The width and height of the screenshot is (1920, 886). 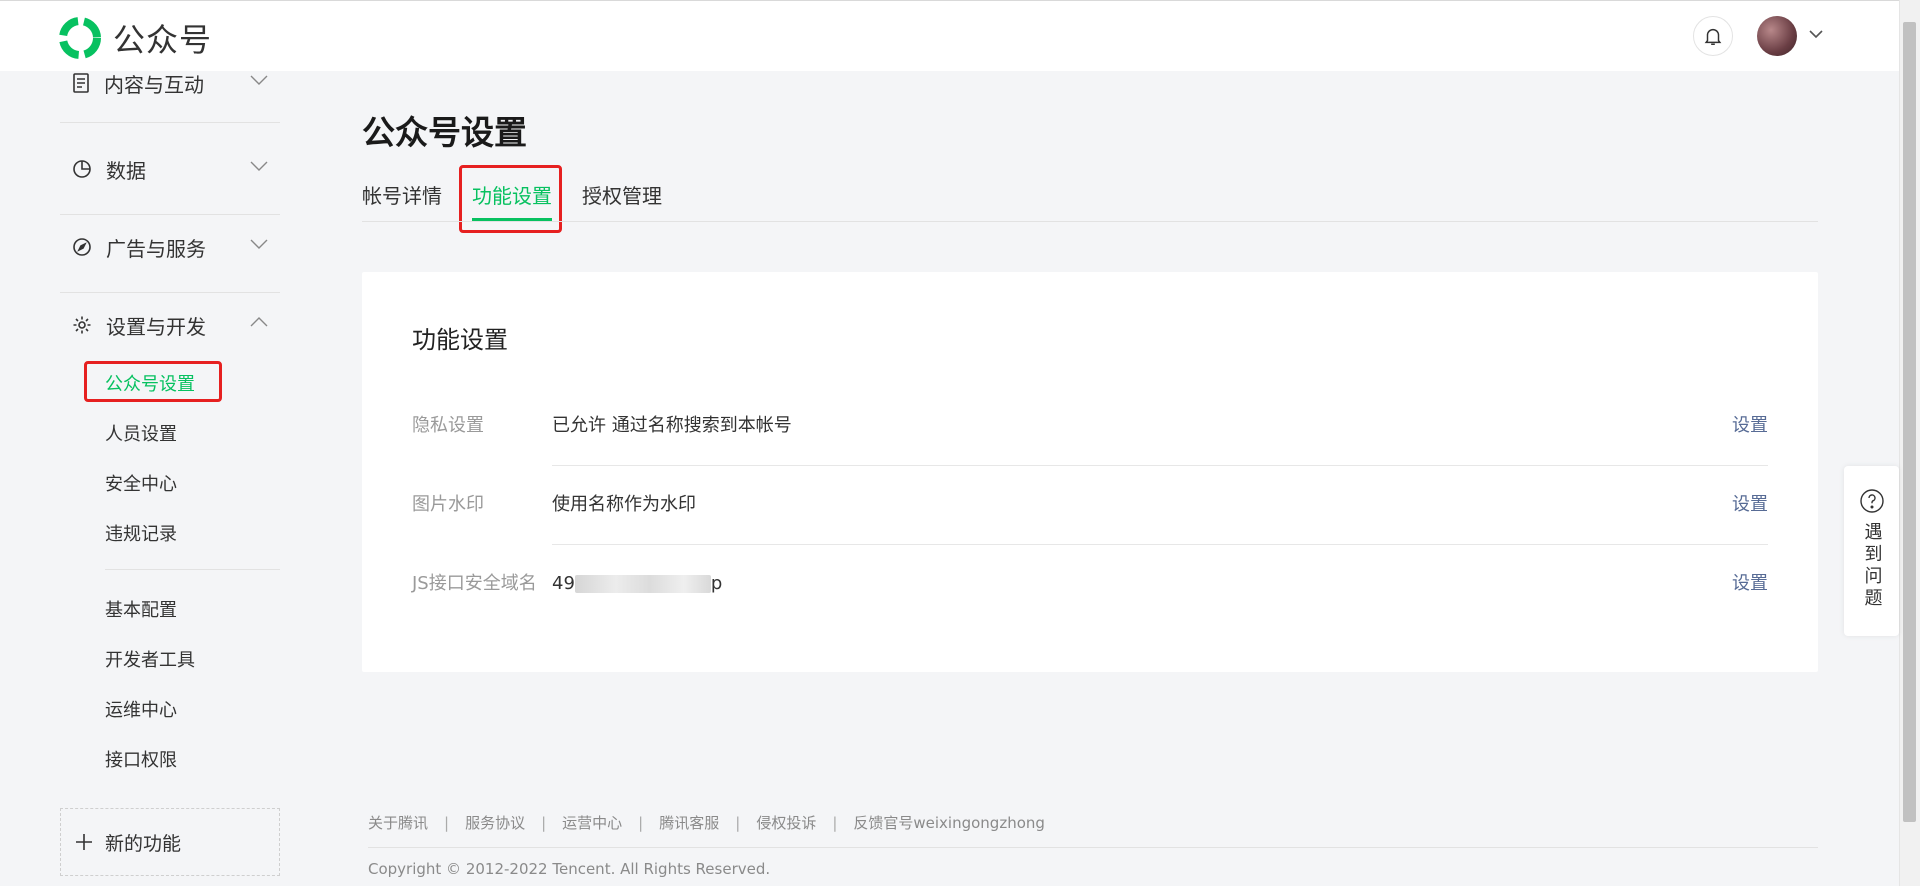 What do you see at coordinates (192, 569) in the screenshot?
I see `sidebar-divider` at bounding box center [192, 569].